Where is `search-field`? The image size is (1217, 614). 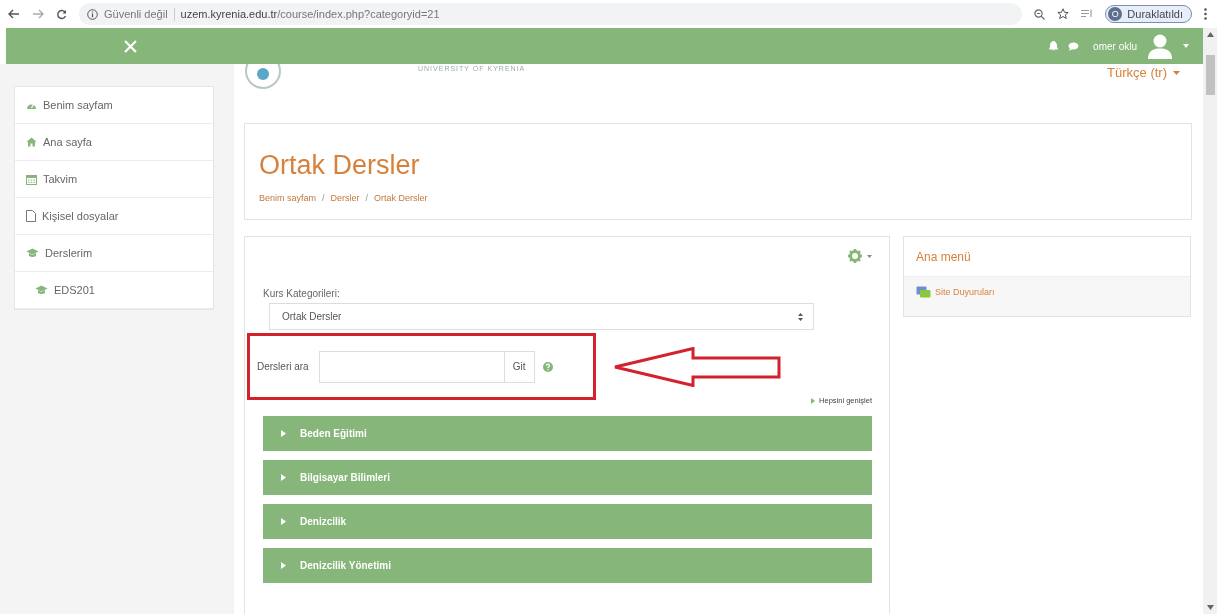
search-field is located at coordinates (411, 366).